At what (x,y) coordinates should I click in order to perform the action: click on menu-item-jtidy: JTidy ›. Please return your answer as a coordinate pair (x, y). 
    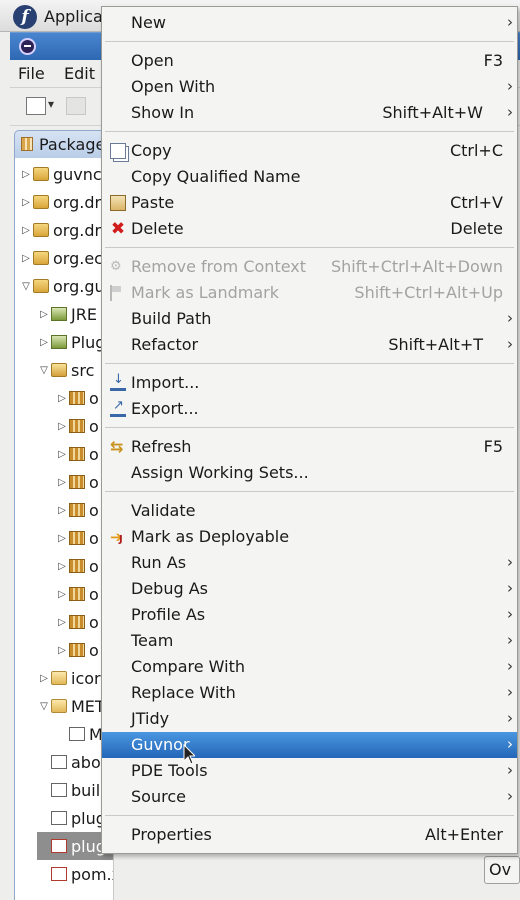
    Looking at the image, I should click on (309, 719).